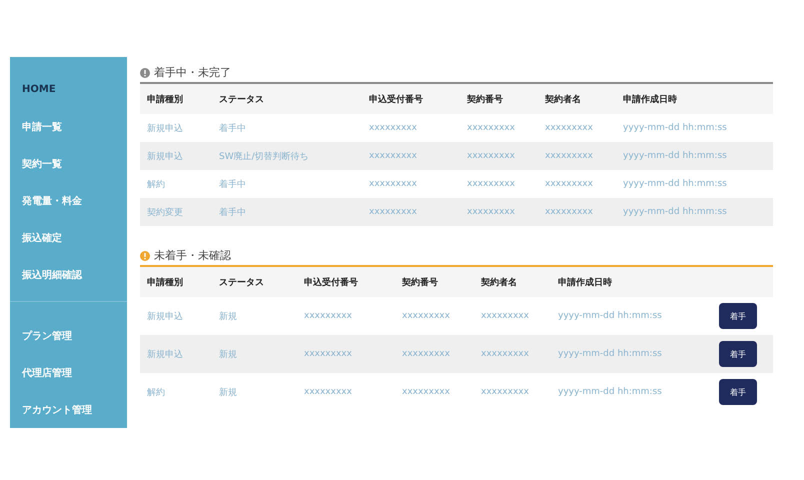  Describe the element at coordinates (264, 156) in the screenshot. I see `table-cell-text: SW廃止/切替判断待ち` at that location.